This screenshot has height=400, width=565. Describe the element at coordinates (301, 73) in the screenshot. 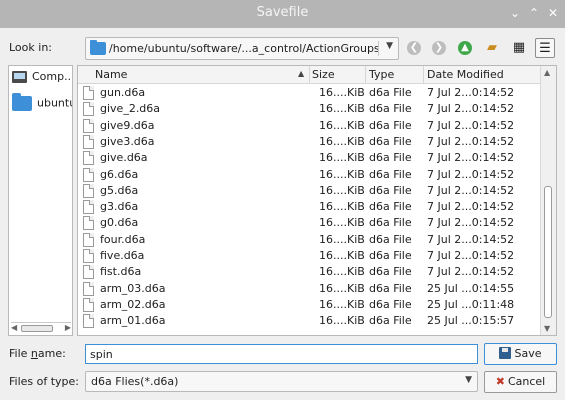

I see `sort-ascending-icon: ▲` at that location.